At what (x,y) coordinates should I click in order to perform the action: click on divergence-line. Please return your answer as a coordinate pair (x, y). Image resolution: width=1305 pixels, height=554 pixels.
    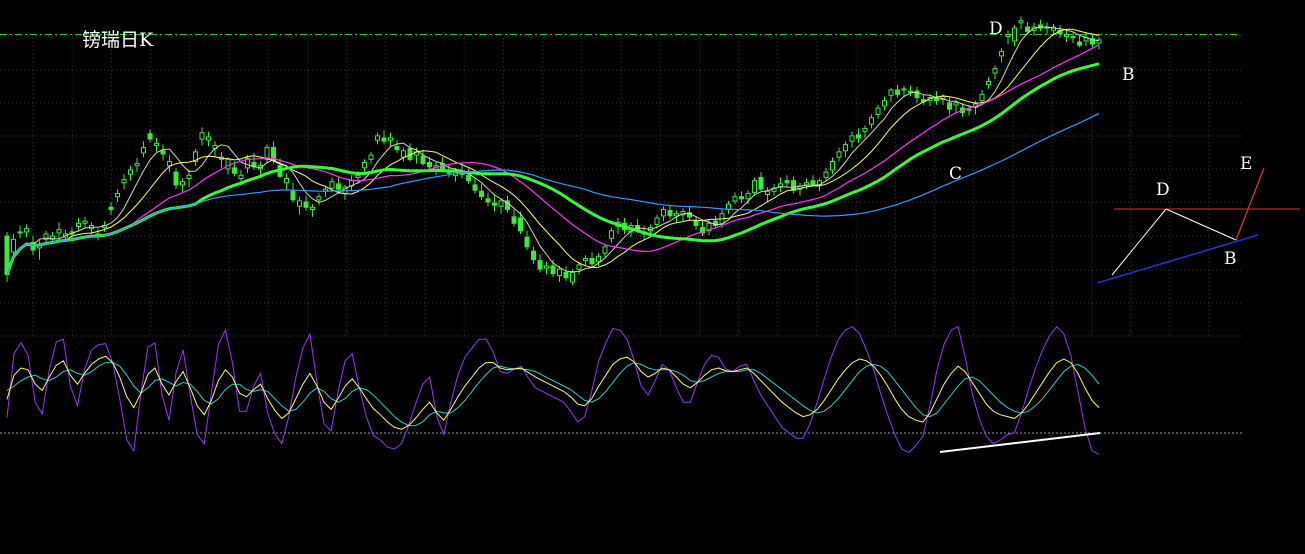
    Looking at the image, I should click on (1020, 442).